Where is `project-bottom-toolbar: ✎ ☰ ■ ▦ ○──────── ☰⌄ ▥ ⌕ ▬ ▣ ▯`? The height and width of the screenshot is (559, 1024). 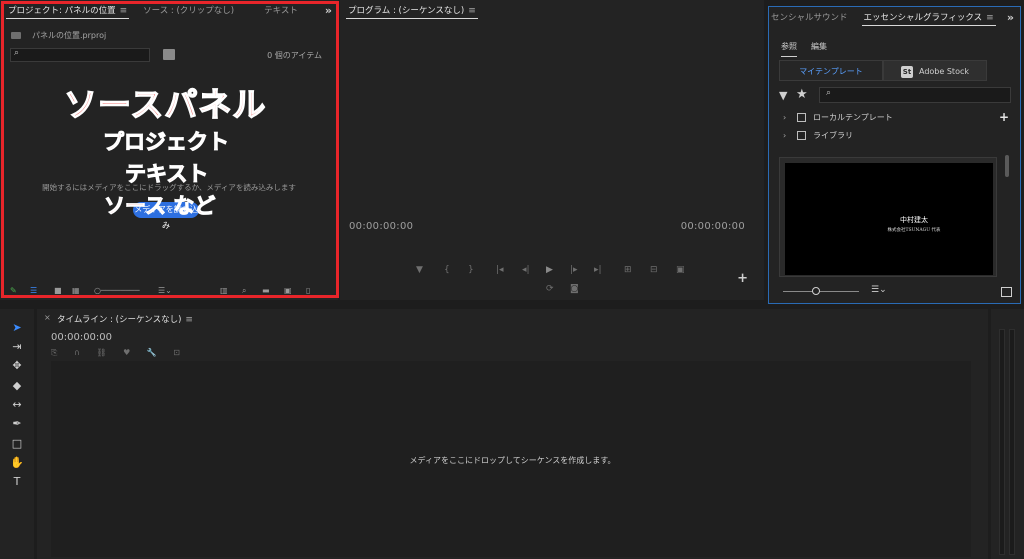 project-bottom-toolbar: ✎ ☰ ■ ▦ ○──────── ☰⌄ ▥ ⌕ ▬ ▣ ▯ is located at coordinates (169, 291).